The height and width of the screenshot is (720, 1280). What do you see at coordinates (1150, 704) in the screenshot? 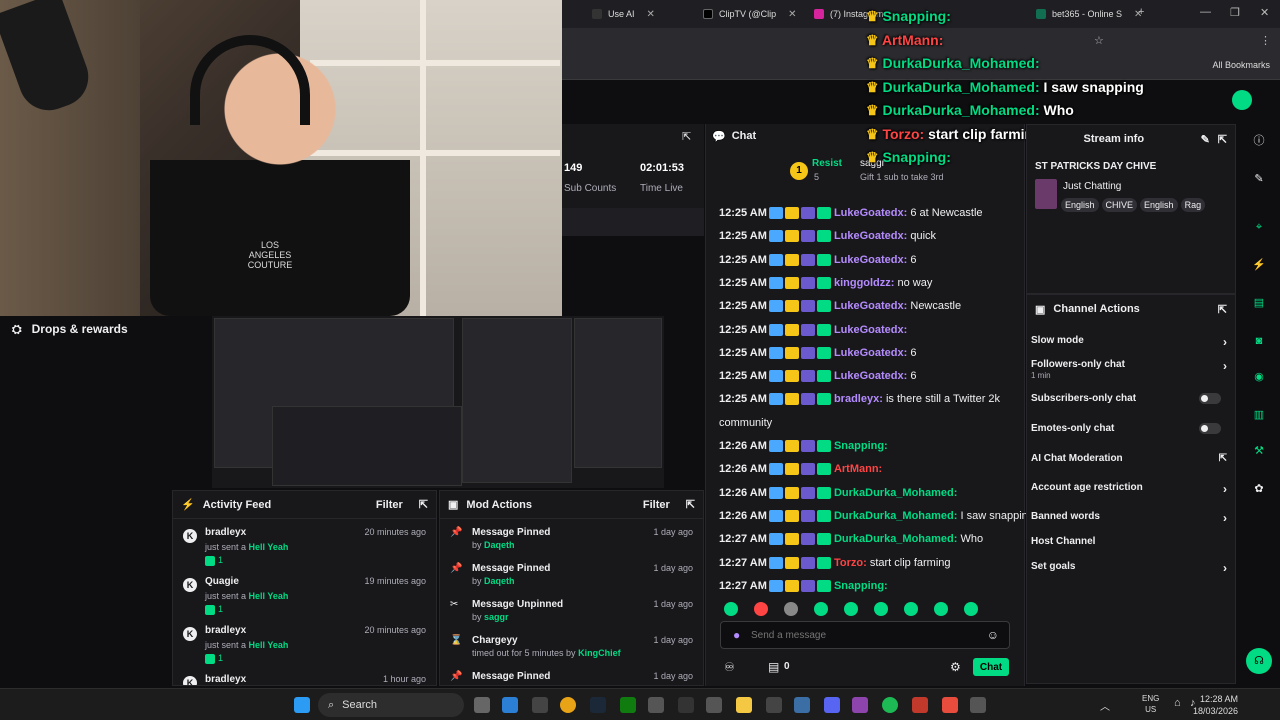
I see `language-indicator: ENG US` at bounding box center [1150, 704].